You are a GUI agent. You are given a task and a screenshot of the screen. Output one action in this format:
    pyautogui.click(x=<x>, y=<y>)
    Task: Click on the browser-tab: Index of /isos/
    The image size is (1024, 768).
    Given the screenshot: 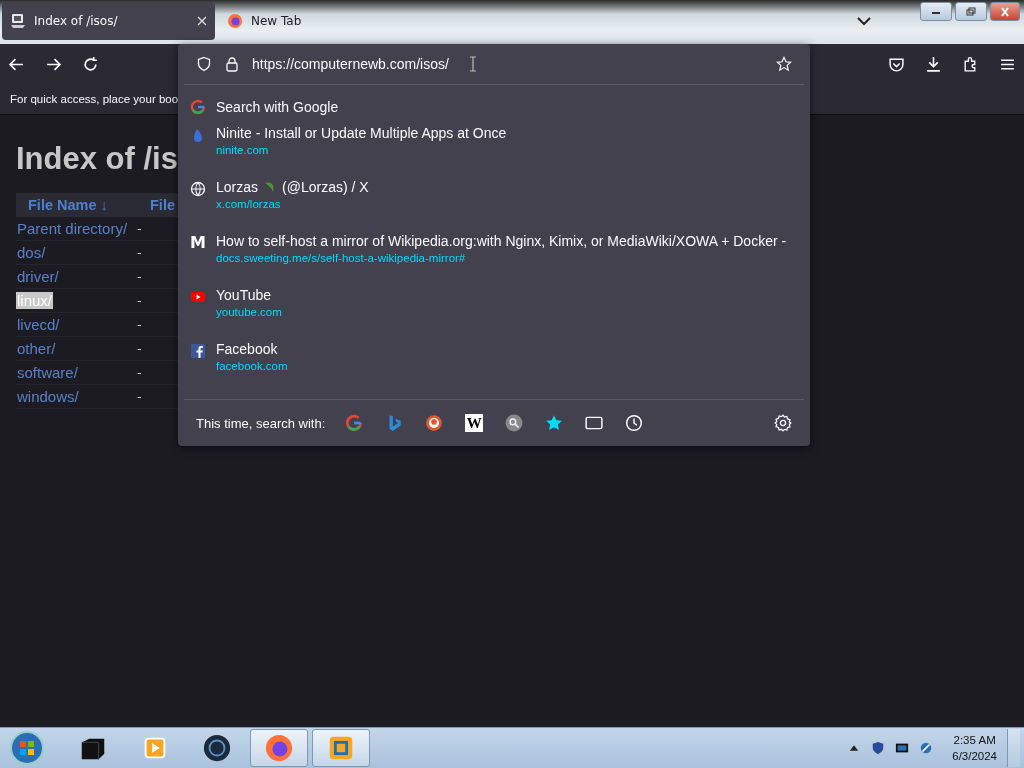 What is the action you would take?
    pyautogui.click(x=108, y=21)
    